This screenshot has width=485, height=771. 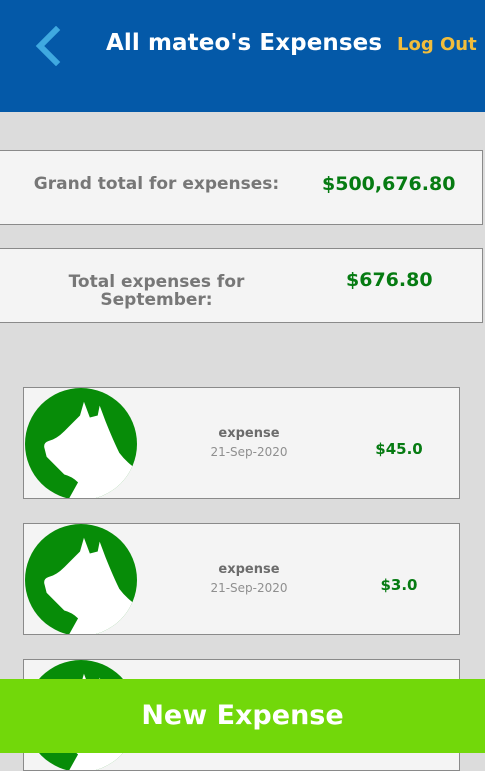 What do you see at coordinates (242, 716) in the screenshot?
I see `new-expense-button: New Expense` at bounding box center [242, 716].